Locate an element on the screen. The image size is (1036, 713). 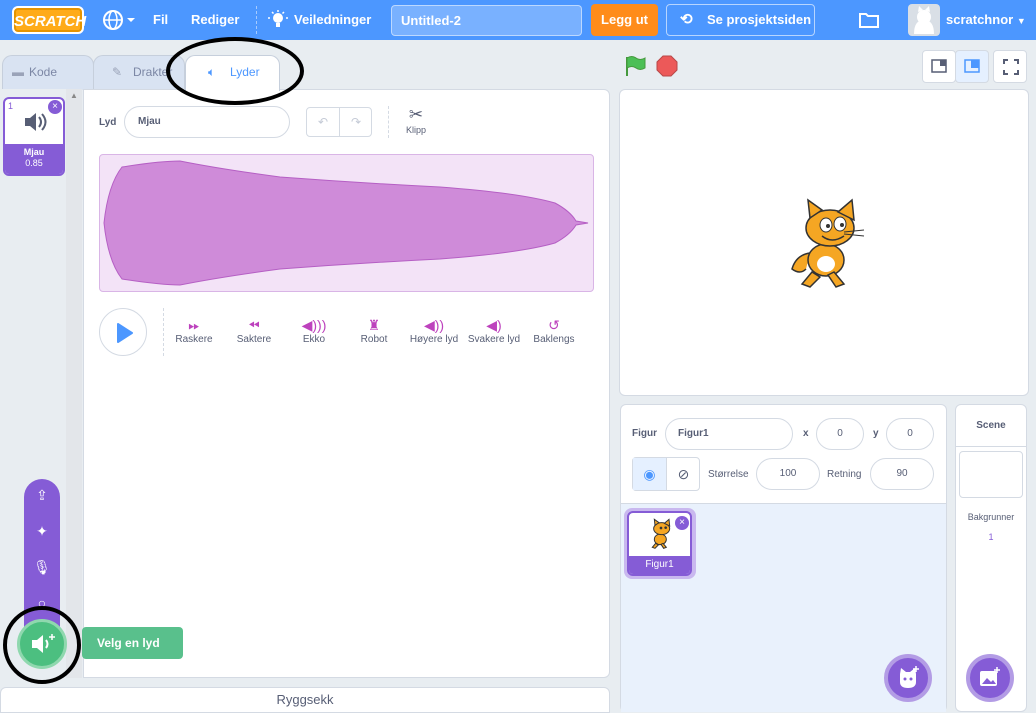
effect-reverse-label: Baklengs is located at coordinates (554, 339).